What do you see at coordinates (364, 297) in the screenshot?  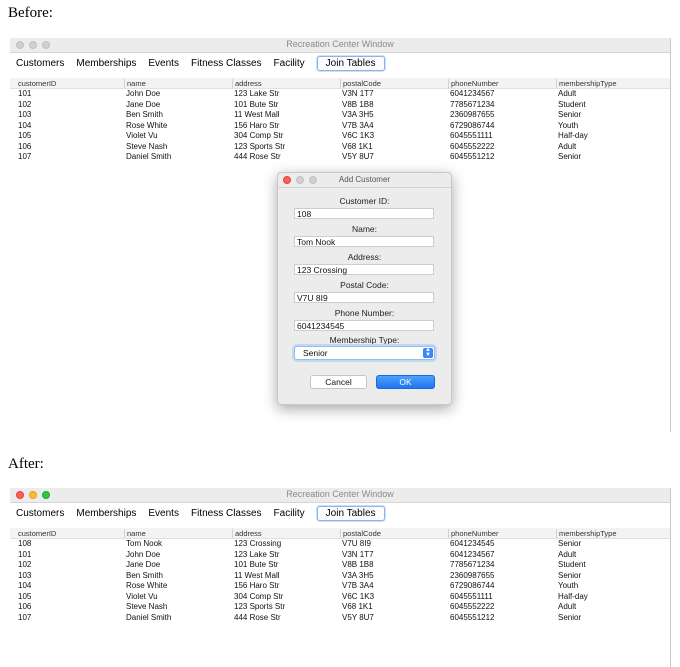 I see `postal-code-field: V7U 8I9` at bounding box center [364, 297].